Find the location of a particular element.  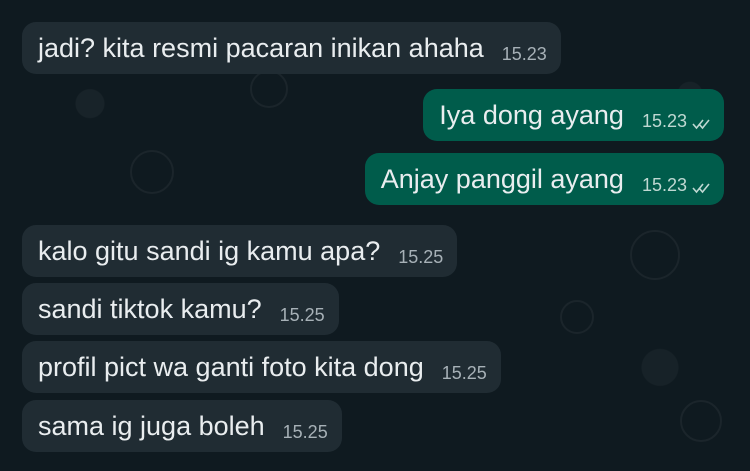

message-text: Anjay panggil ayang is located at coordinates (502, 178).